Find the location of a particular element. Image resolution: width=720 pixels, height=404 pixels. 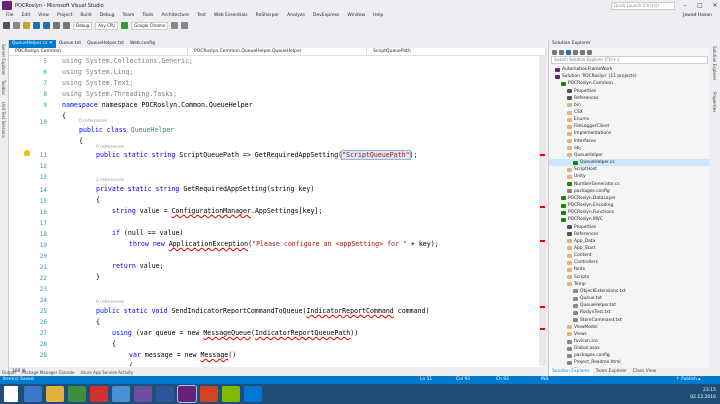

tree-item: fonts is located at coordinates (630, 269).